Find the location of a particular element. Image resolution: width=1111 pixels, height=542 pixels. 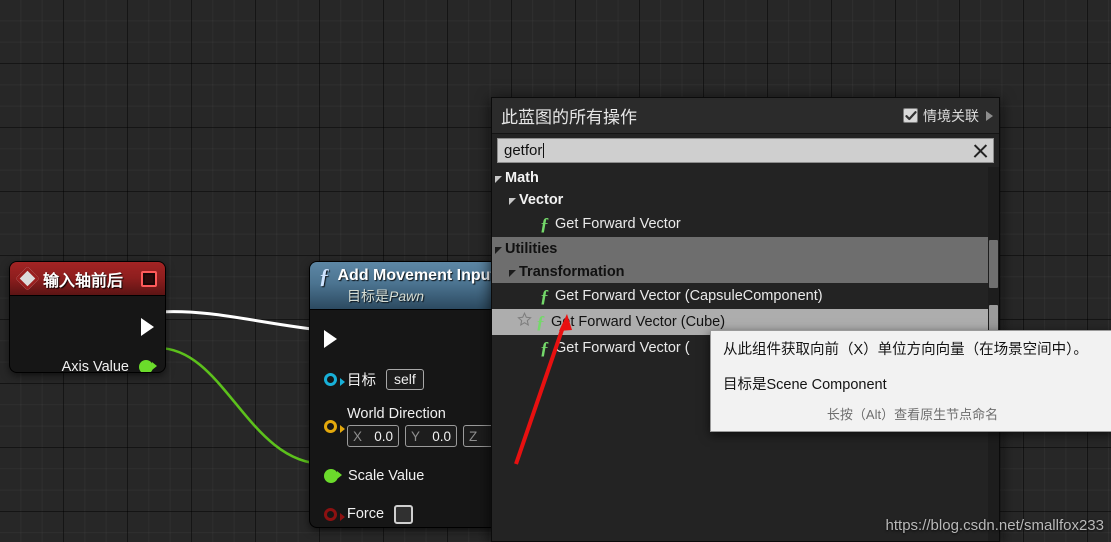

axis-value-x: 0.0 is located at coordinates (383, 436).